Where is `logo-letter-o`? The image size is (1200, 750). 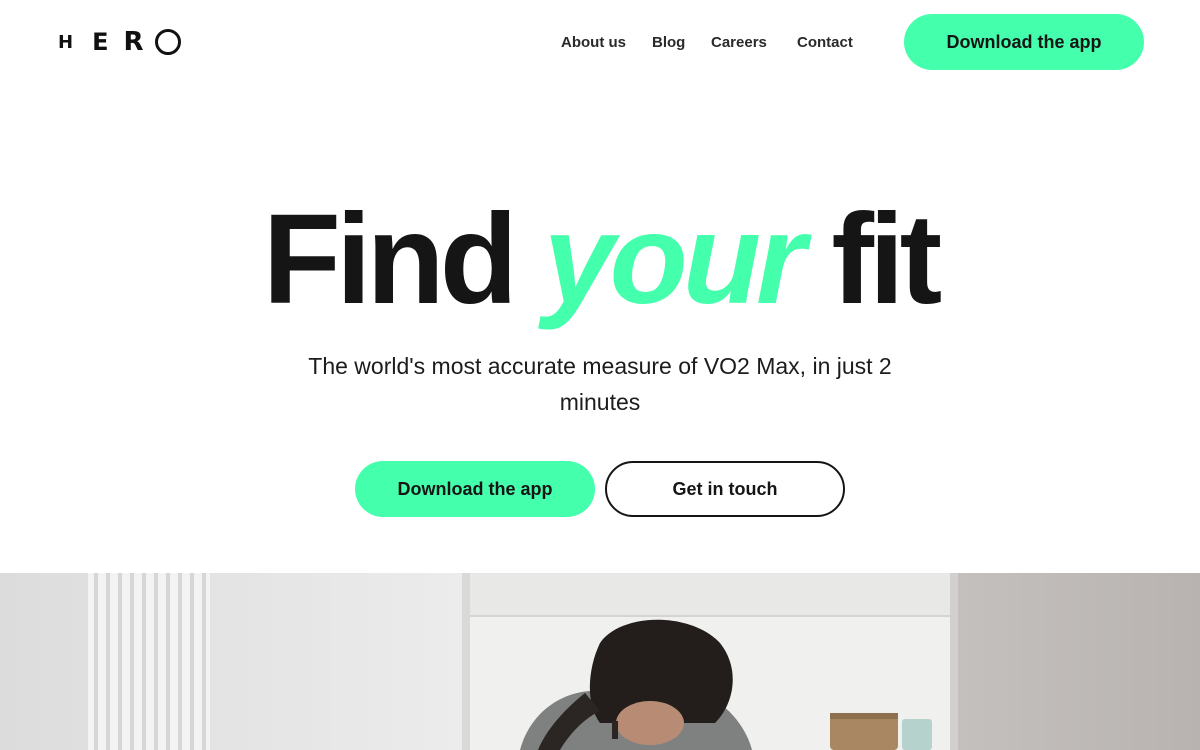
logo-letter-o is located at coordinates (167, 42).